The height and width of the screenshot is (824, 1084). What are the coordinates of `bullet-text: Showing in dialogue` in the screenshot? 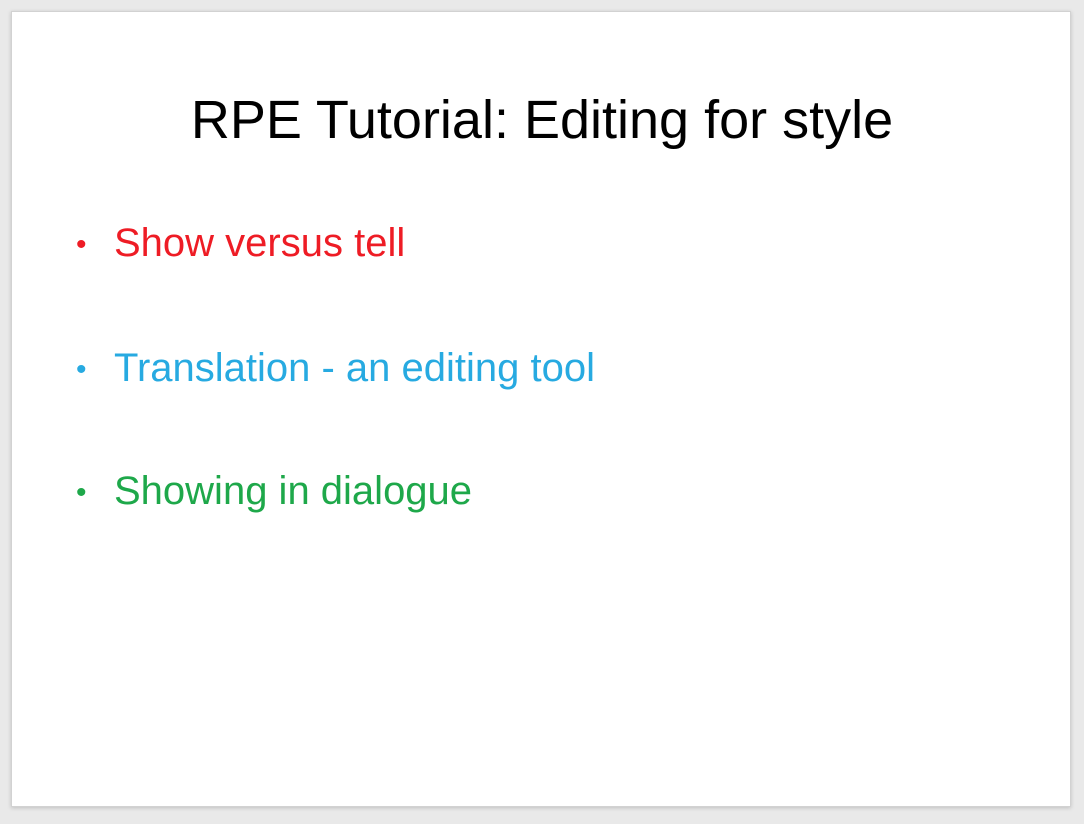 It's located at (293, 491).